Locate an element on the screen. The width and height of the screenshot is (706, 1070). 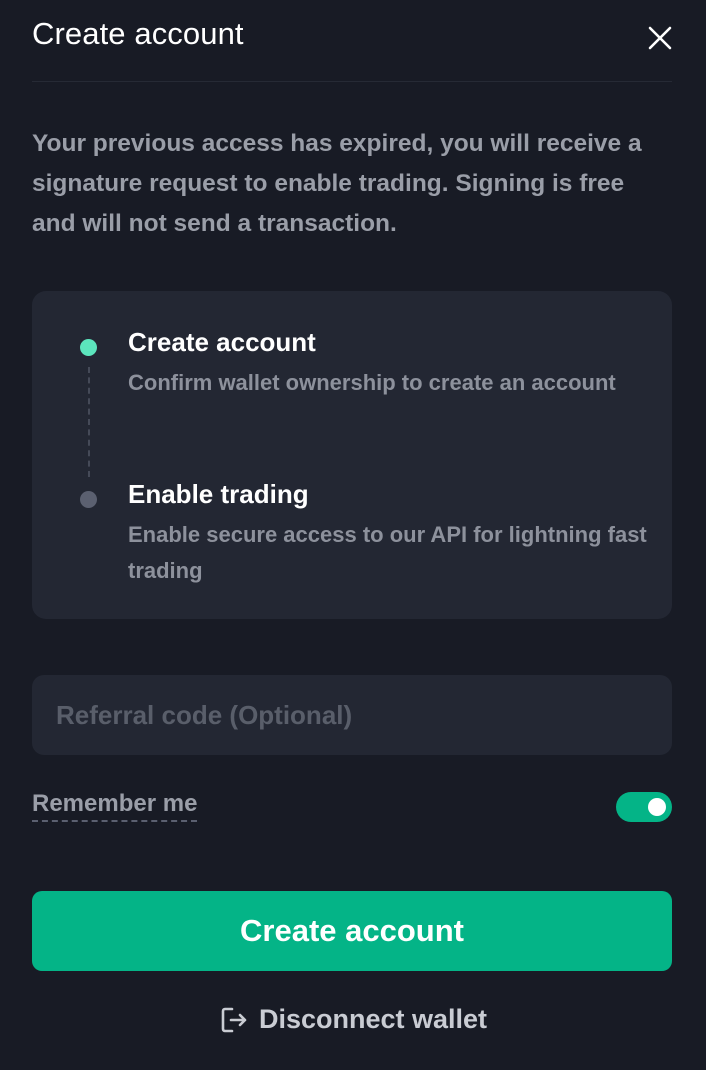
step-pending-indicator is located at coordinates (88, 499).